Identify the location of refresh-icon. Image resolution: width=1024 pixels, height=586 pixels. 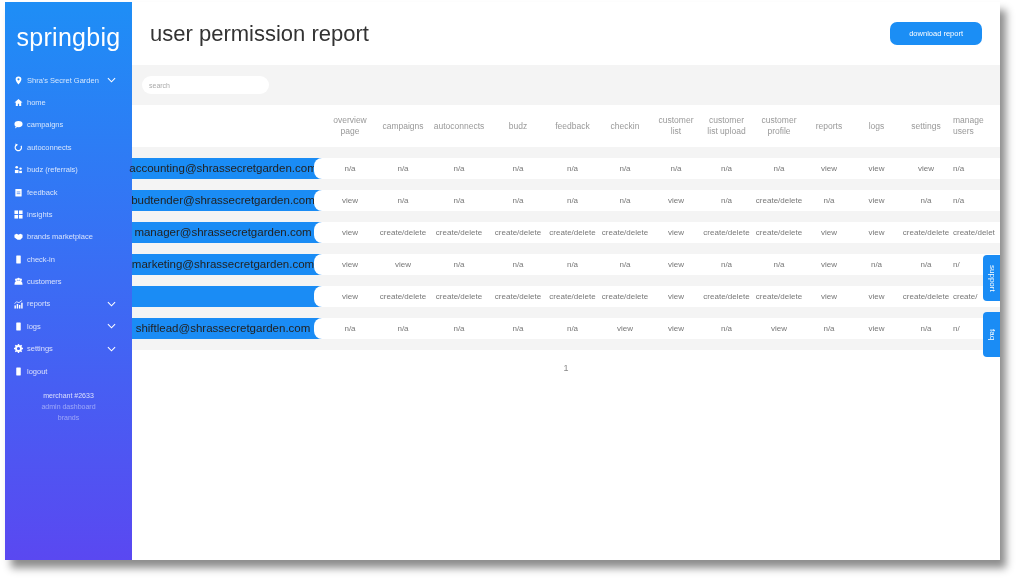
(18, 147).